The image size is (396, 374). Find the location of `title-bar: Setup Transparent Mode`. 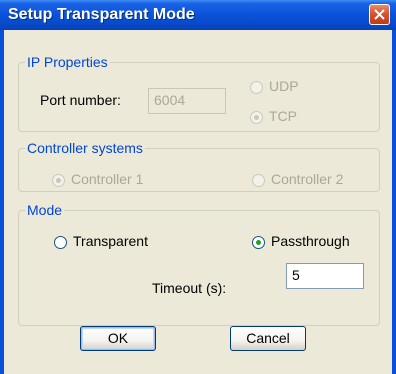

title-bar: Setup Transparent Mode is located at coordinates (198, 15).